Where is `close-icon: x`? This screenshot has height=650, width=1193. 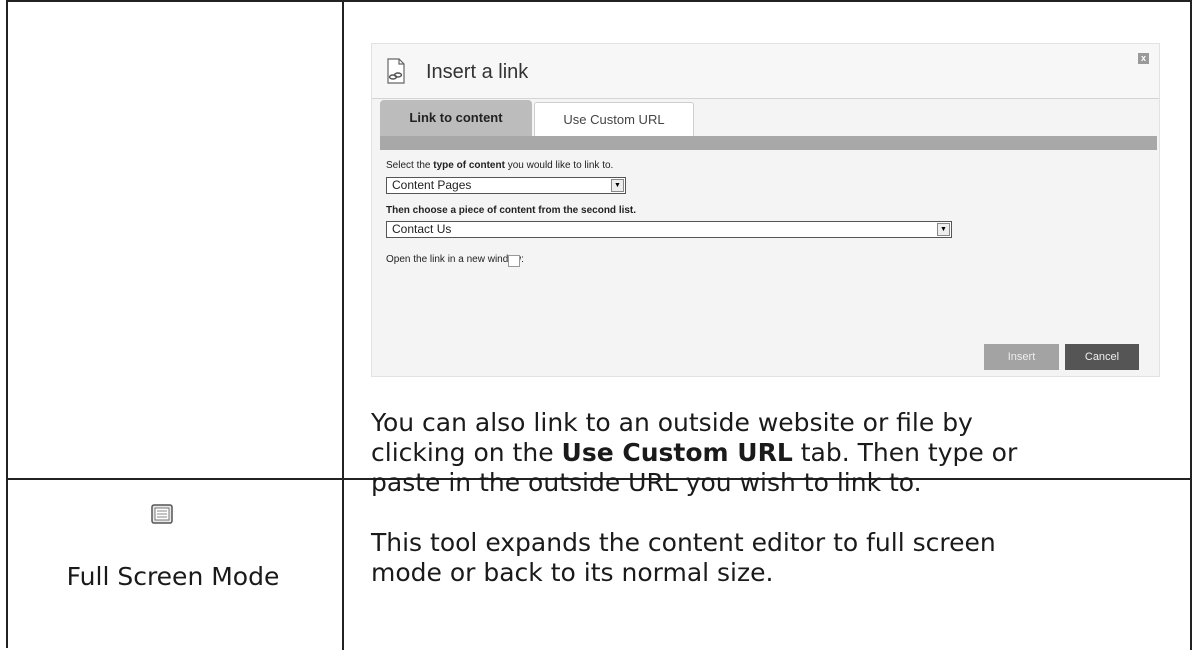 close-icon: x is located at coordinates (1143, 58).